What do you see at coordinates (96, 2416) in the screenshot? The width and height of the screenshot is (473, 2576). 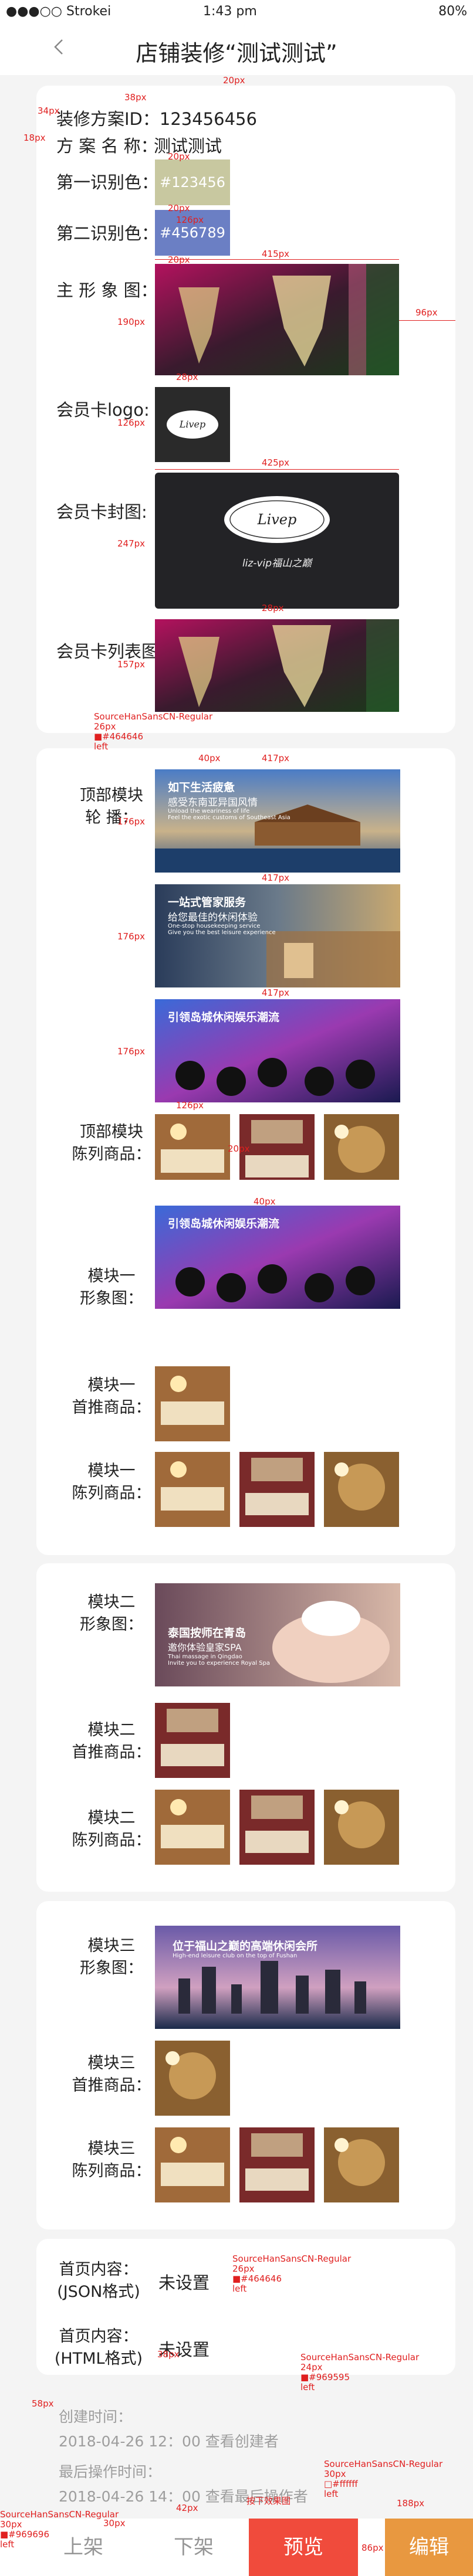 I see `created-label: 创建时间：` at bounding box center [96, 2416].